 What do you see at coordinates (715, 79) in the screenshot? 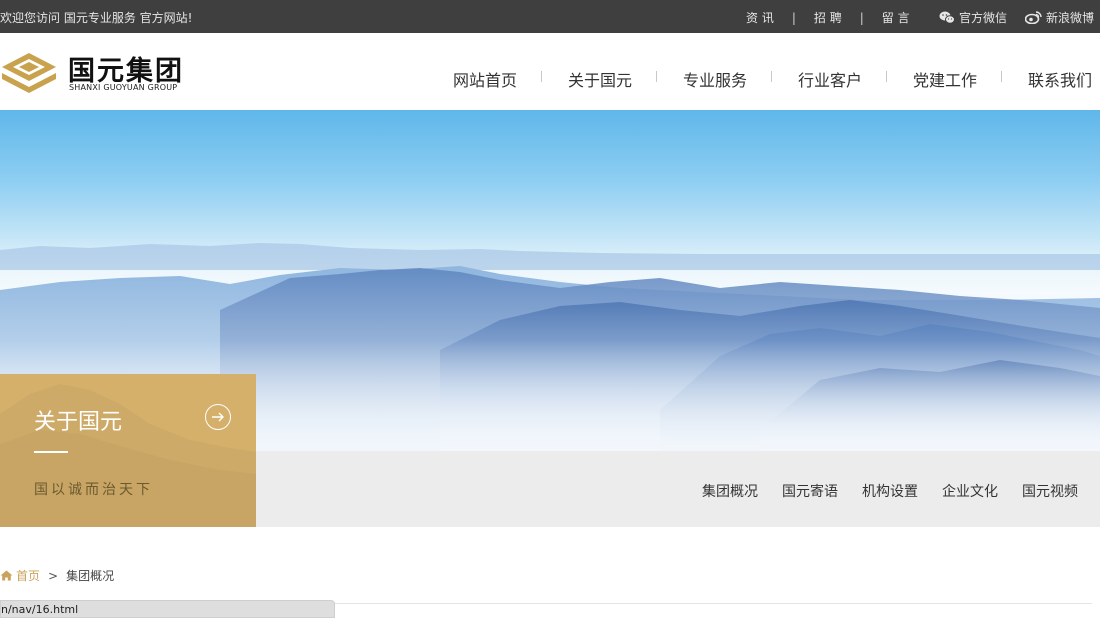
I see `nav-item-services: 专业服务` at bounding box center [715, 79].